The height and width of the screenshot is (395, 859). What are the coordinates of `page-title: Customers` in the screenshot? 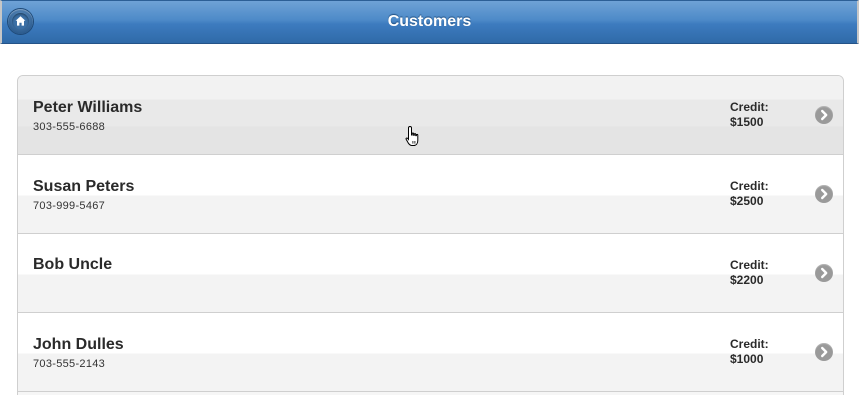 It's located at (429, 21).